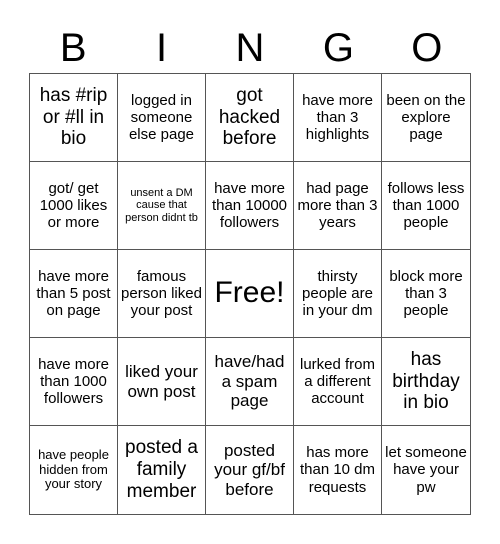 The height and width of the screenshot is (544, 500). I want to click on bingo-cell-r1-c2: logged in someone else page, so click(162, 118).